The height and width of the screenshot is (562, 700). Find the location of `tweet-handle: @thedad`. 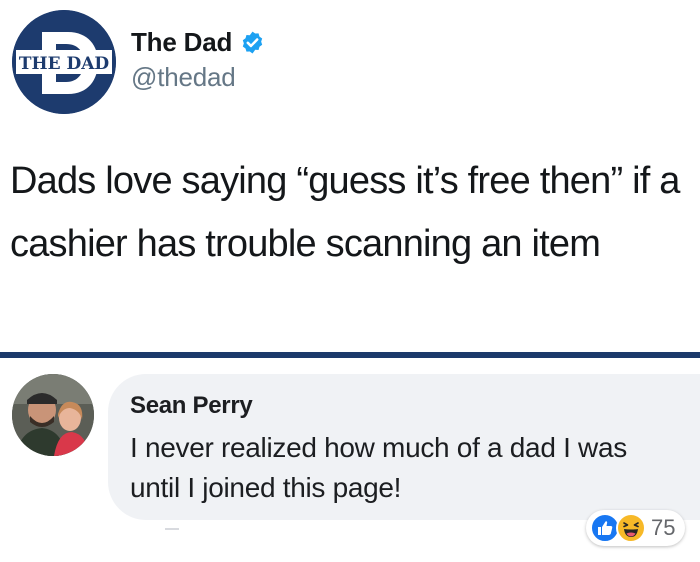

tweet-handle: @thedad is located at coordinates (183, 77).